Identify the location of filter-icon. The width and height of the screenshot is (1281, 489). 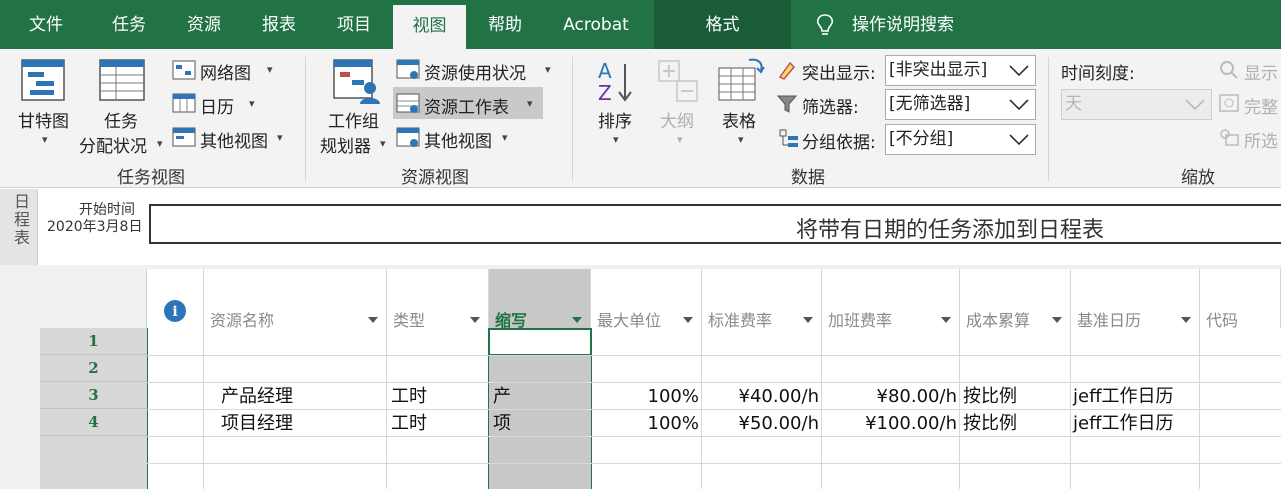
(787, 104).